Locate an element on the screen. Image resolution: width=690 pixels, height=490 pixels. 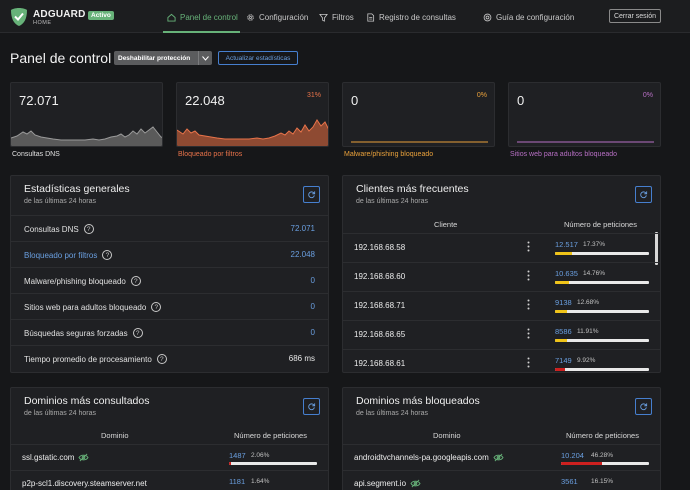
request-count: 3561 is located at coordinates (569, 481).